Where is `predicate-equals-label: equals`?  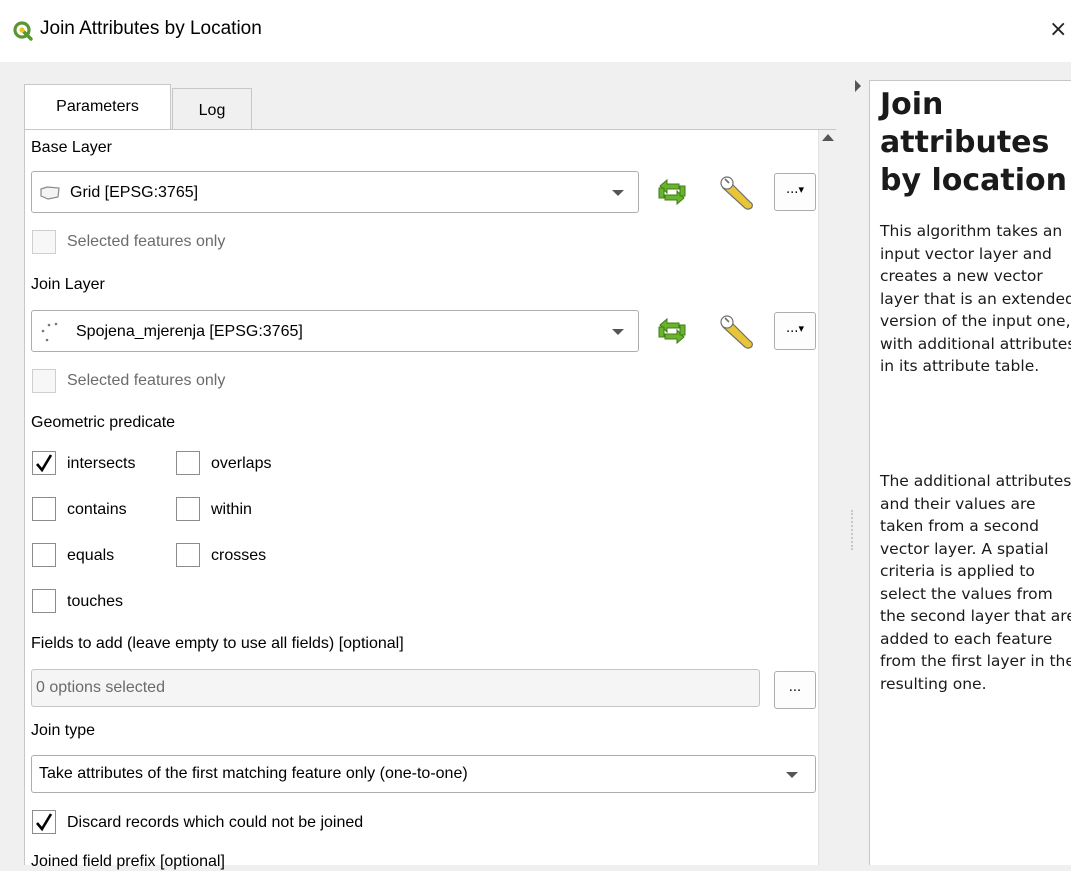
predicate-equals-label: equals is located at coordinates (91, 555).